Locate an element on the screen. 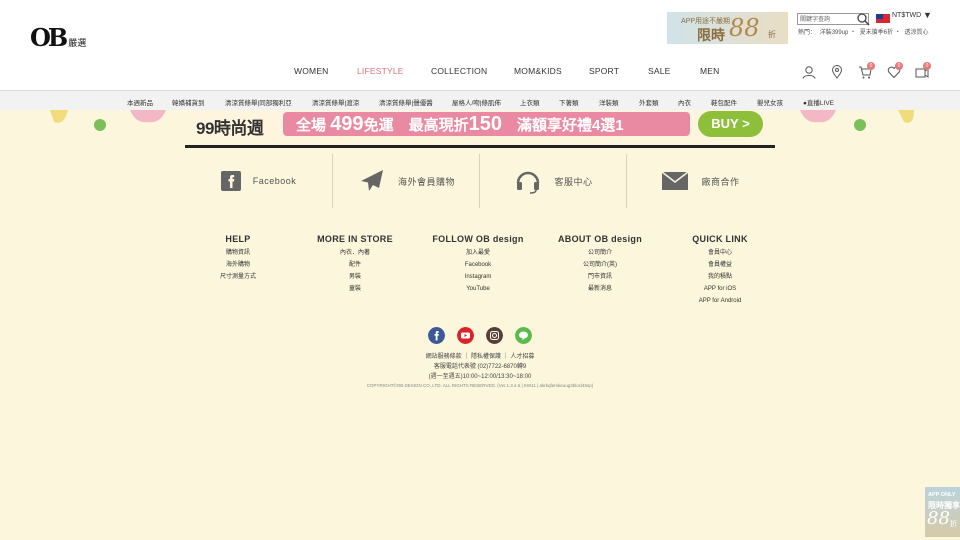 This screenshot has width=960, height=540. footer-link: 童裝 is located at coordinates (355, 289).